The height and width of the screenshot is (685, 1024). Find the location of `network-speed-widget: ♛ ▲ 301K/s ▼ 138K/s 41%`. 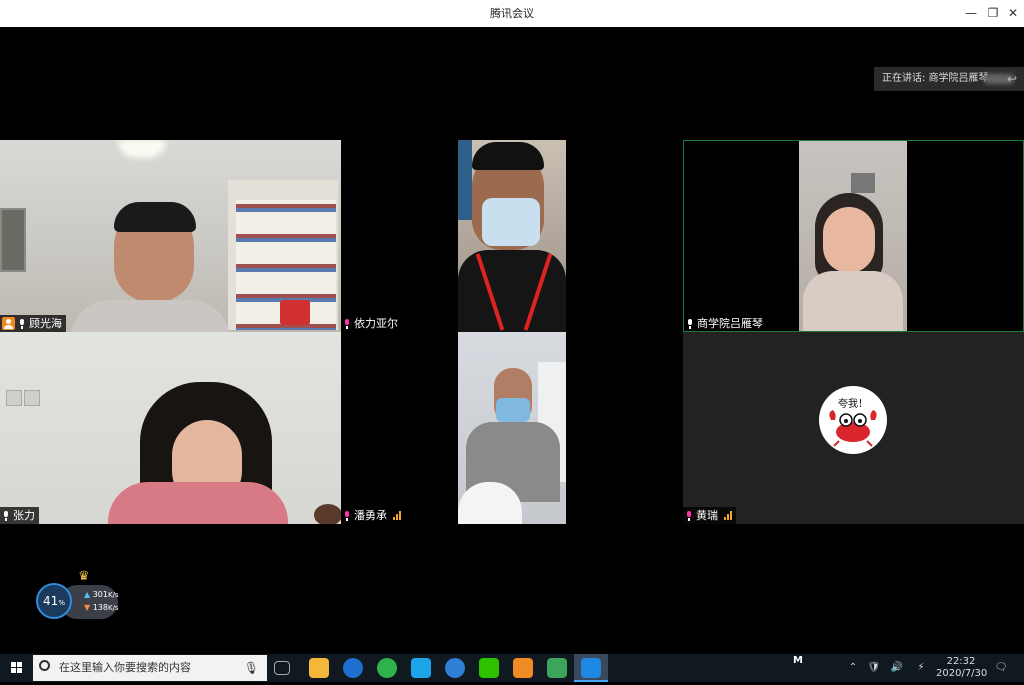

network-speed-widget: ♛ ▲ 301K/s ▼ 138K/s 41% is located at coordinates (79, 599).